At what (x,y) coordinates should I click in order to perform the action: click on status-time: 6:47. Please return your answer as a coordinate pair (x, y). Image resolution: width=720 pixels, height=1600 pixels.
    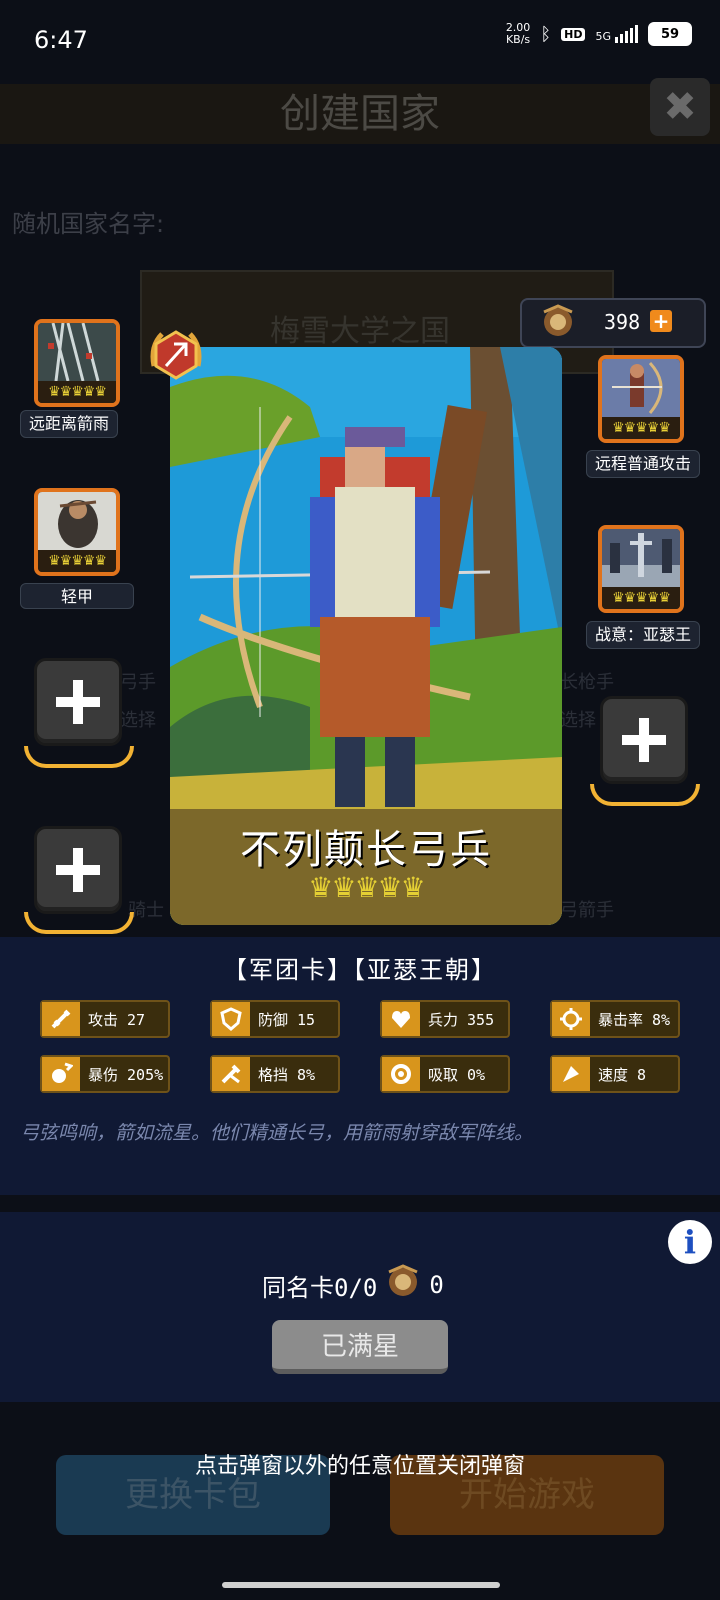
    Looking at the image, I should click on (61, 40).